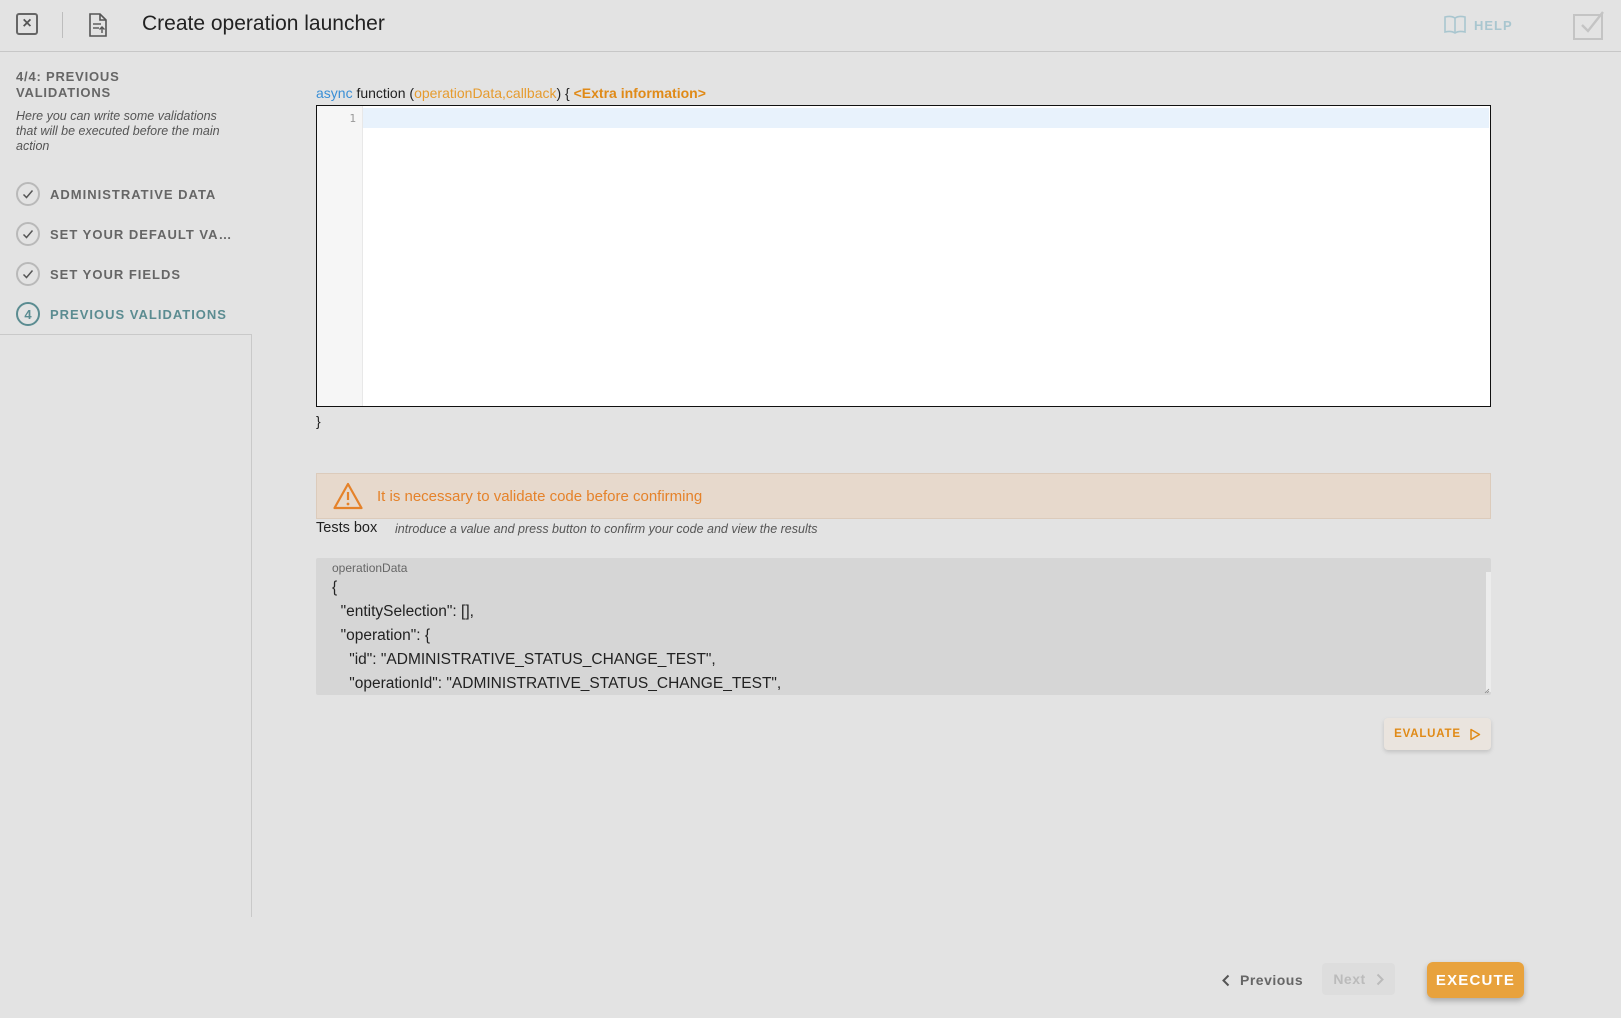 The height and width of the screenshot is (1018, 1621). What do you see at coordinates (62, 25) in the screenshot?
I see `header-divider` at bounding box center [62, 25].